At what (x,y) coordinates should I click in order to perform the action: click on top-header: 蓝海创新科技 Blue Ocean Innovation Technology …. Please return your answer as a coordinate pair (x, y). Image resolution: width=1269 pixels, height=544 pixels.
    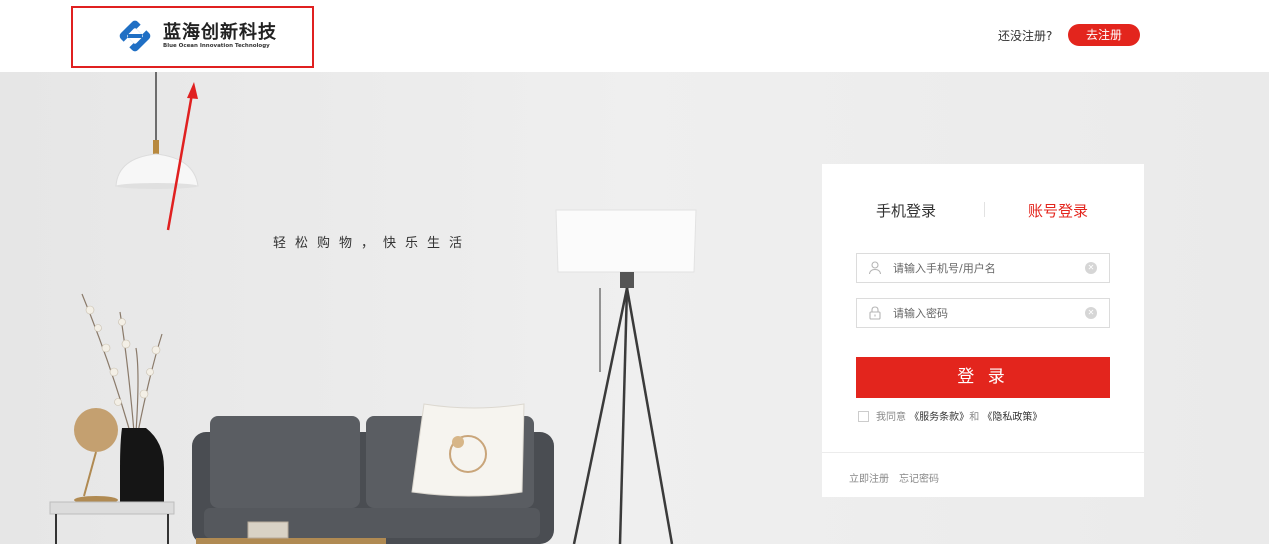
    Looking at the image, I should click on (634, 36).